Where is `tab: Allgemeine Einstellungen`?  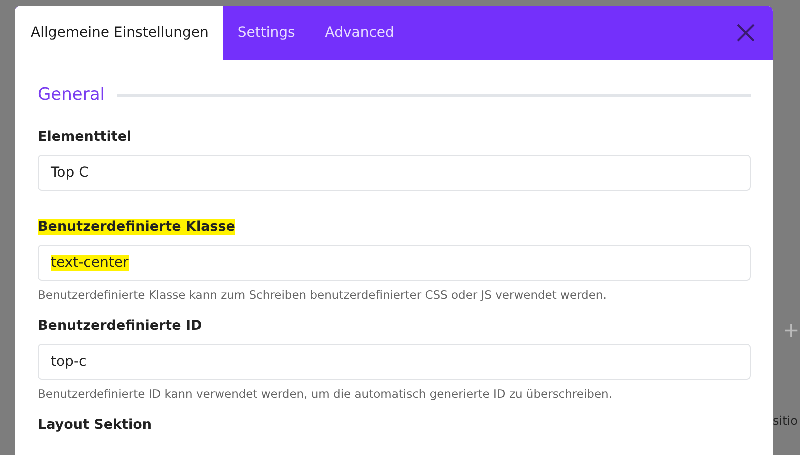
tab: Allgemeine Einstellungen is located at coordinates (119, 33).